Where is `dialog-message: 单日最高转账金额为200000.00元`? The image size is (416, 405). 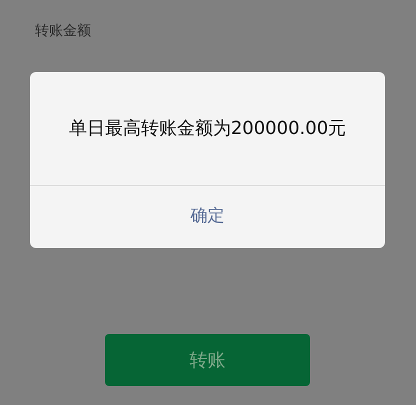
dialog-message: 单日最高转账金额为200000.00元 is located at coordinates (207, 129).